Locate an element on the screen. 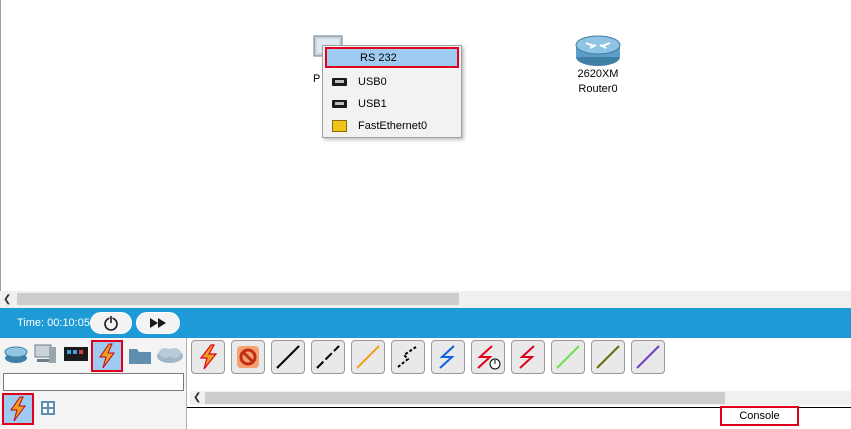  components-category-icon is located at coordinates (75, 354).